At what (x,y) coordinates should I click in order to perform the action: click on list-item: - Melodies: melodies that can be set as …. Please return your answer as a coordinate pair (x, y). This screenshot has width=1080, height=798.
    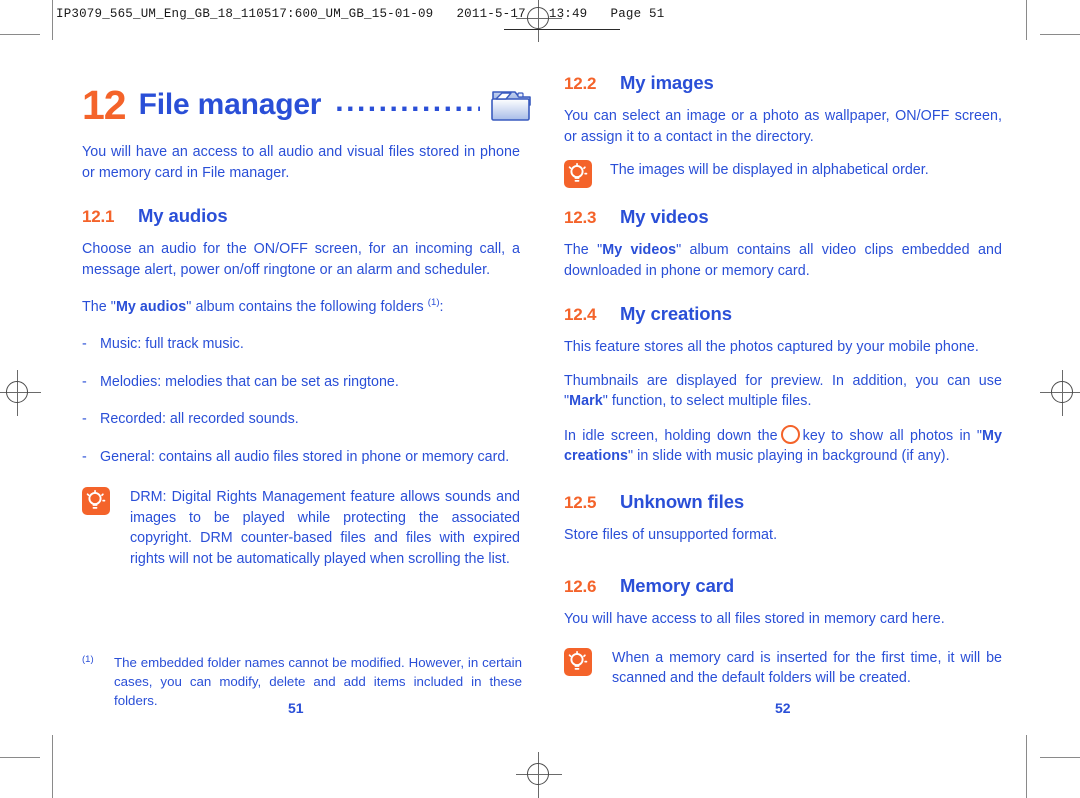
    Looking at the image, I should click on (301, 382).